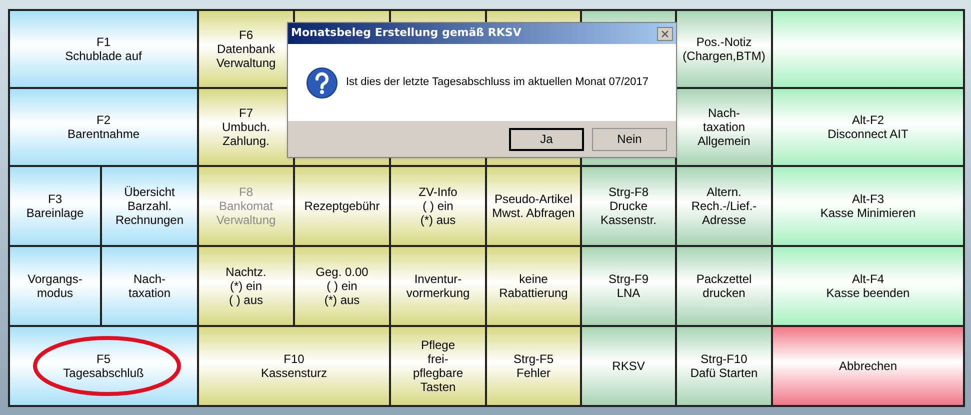  I want to click on function-key: Strg-F8 Drucke Kassenstr., so click(629, 207).